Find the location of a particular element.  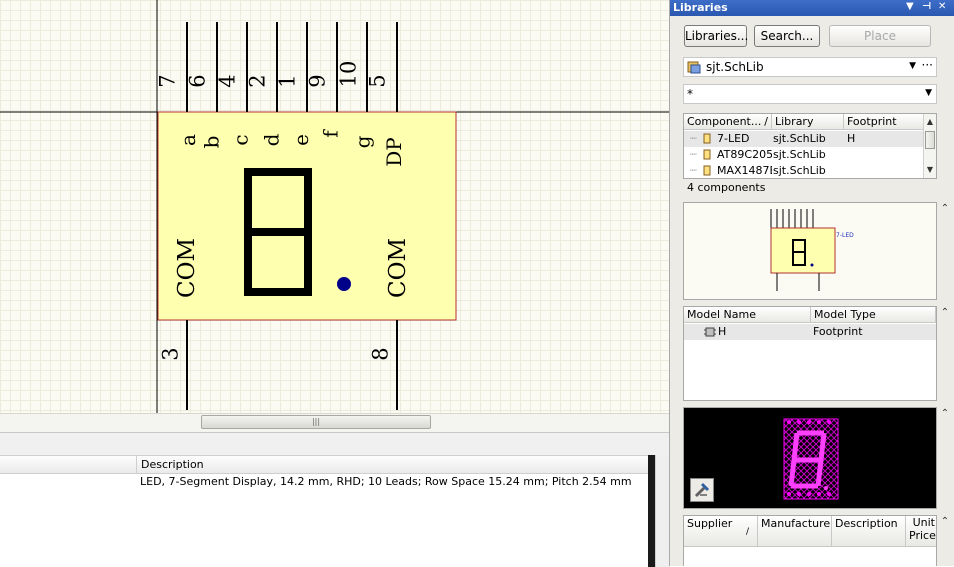

footprint-icon is located at coordinates (710, 332).